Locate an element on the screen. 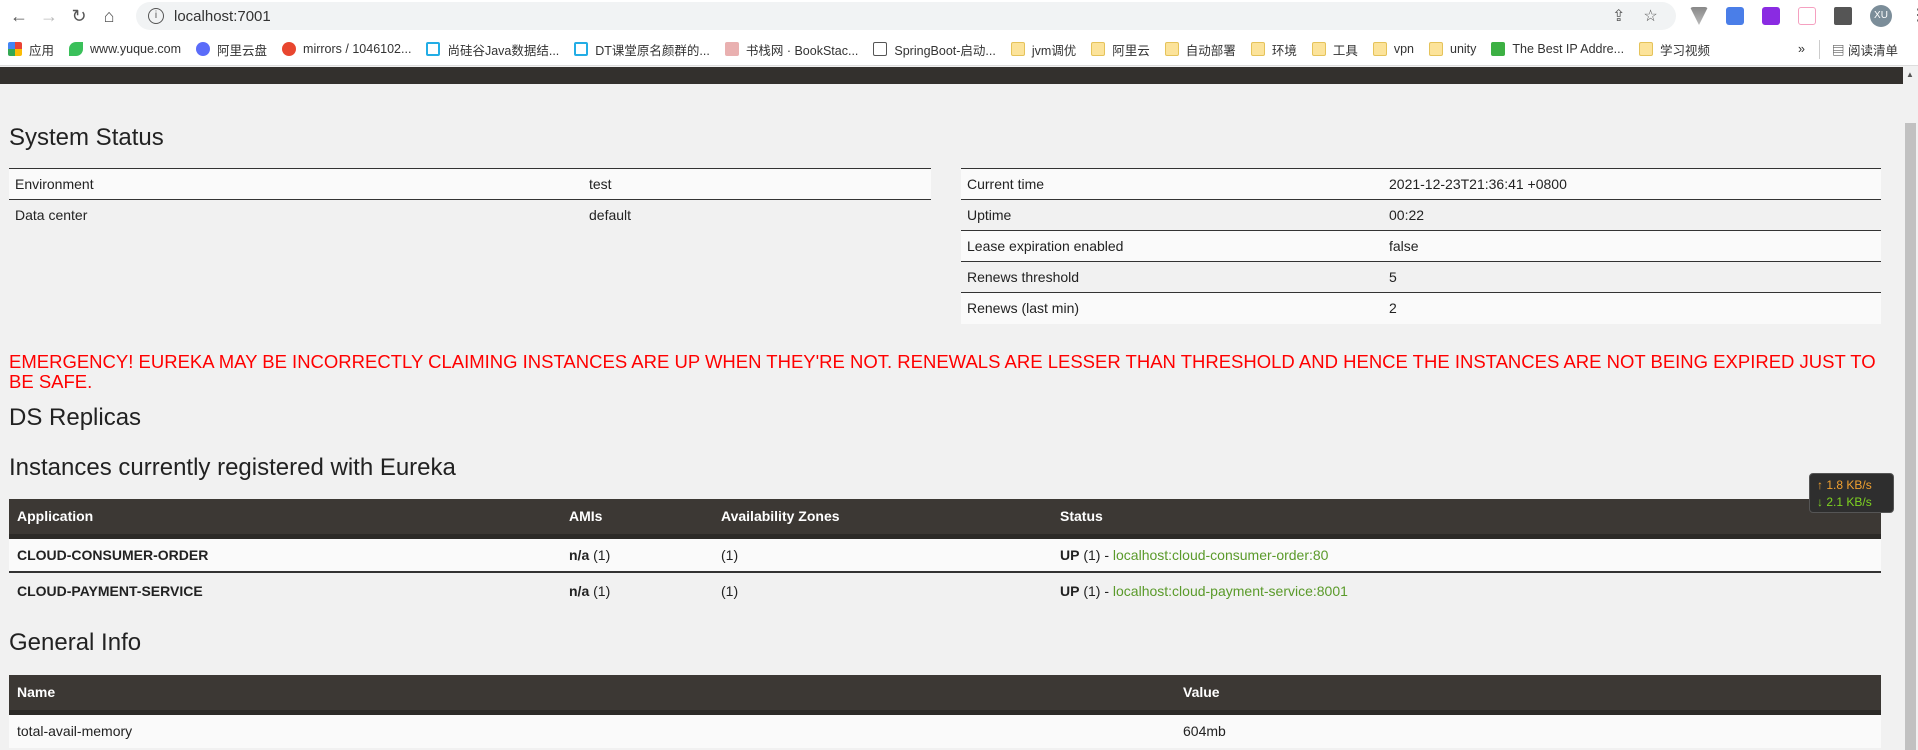  info-name: total-avail-memory is located at coordinates (75, 731).